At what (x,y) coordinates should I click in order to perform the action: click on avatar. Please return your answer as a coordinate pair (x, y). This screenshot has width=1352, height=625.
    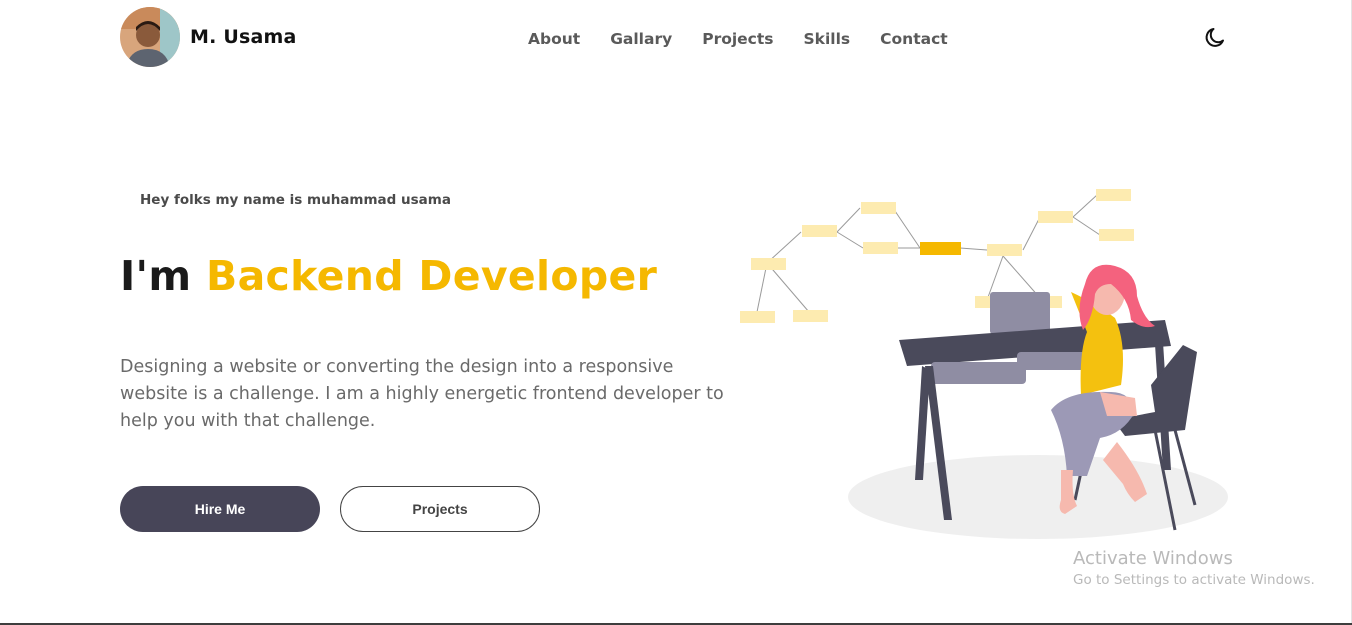
    Looking at the image, I should click on (150, 37).